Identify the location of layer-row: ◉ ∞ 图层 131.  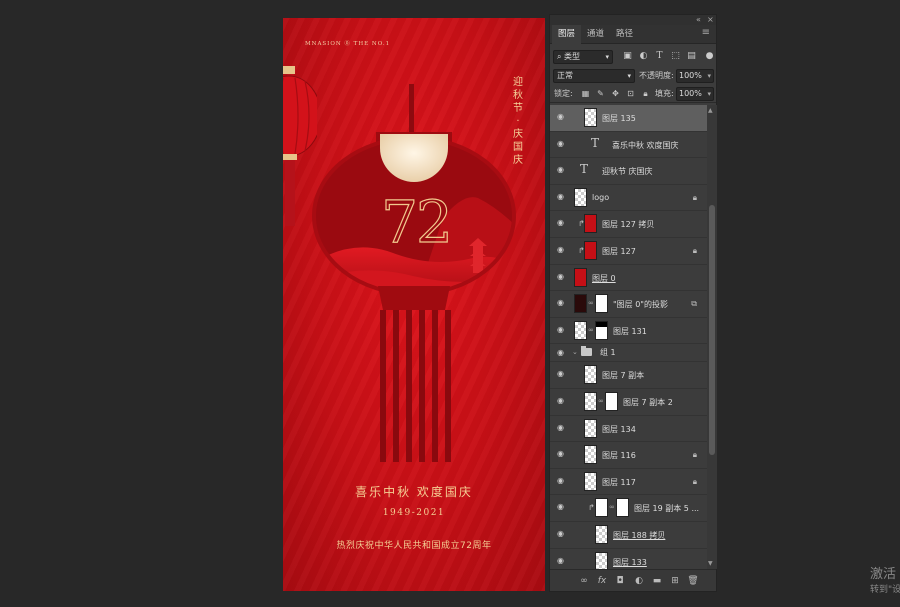
(628, 331).